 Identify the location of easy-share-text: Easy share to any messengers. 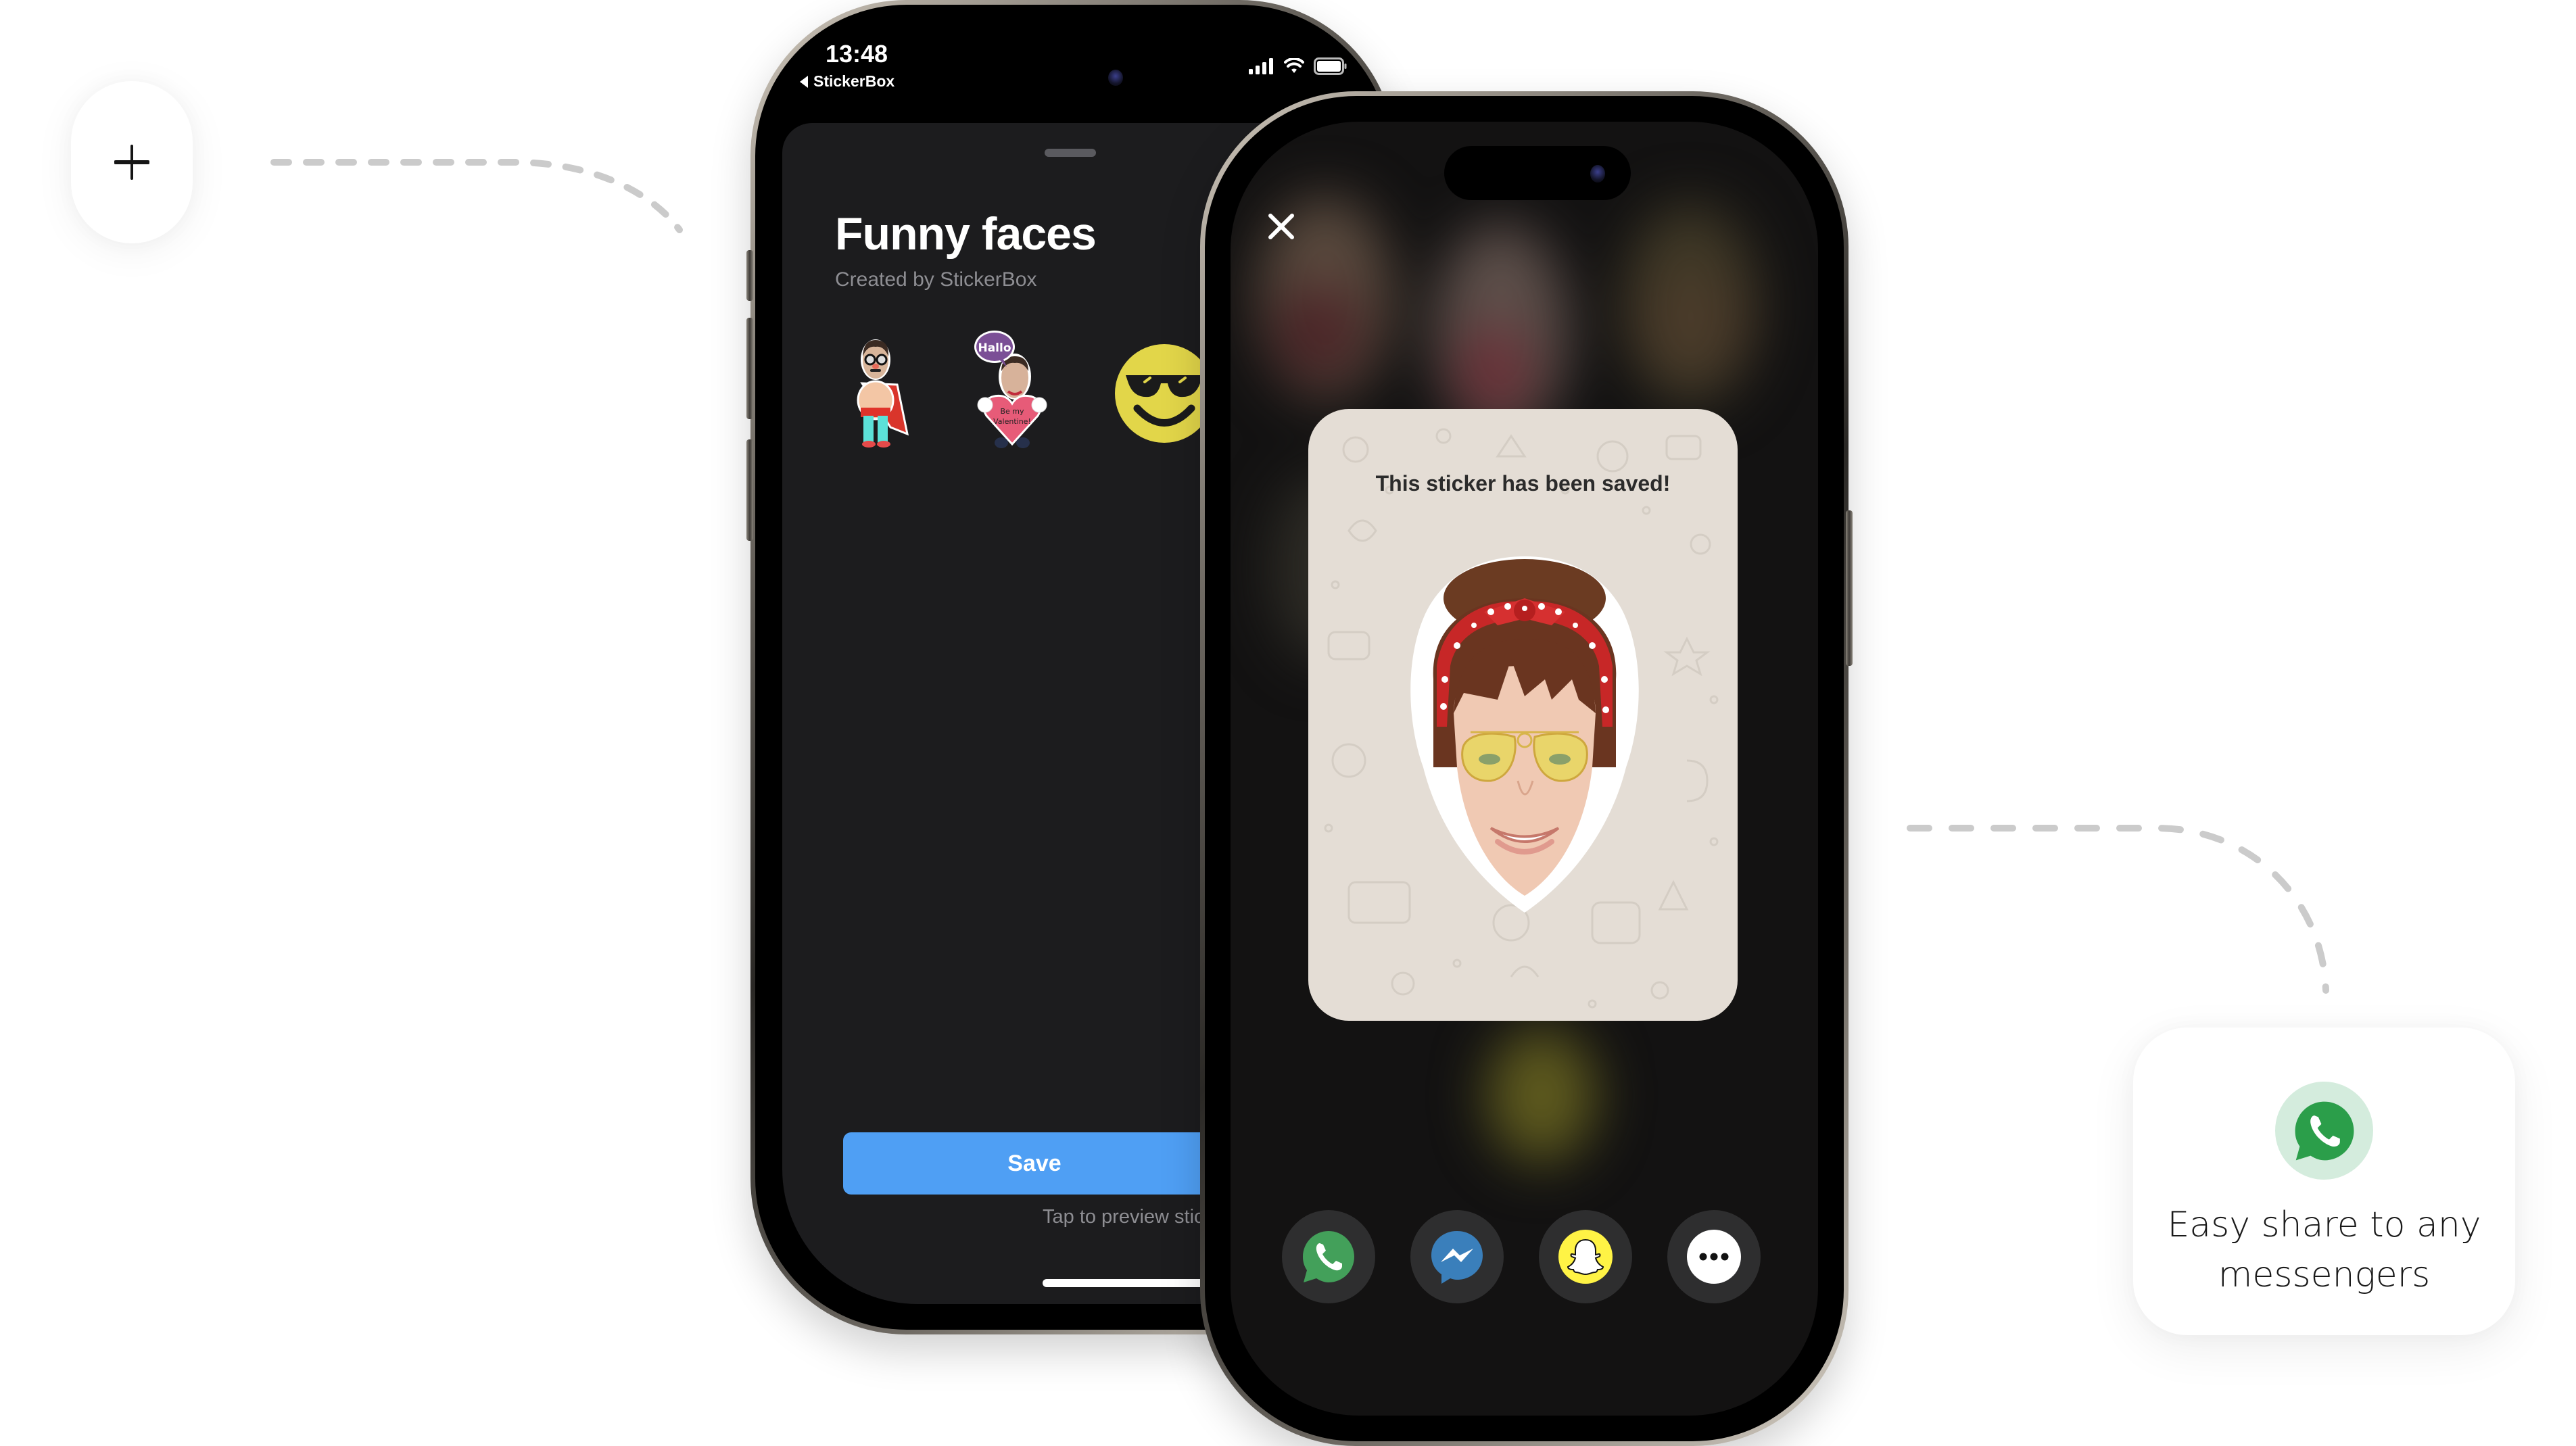
(2324, 1250).